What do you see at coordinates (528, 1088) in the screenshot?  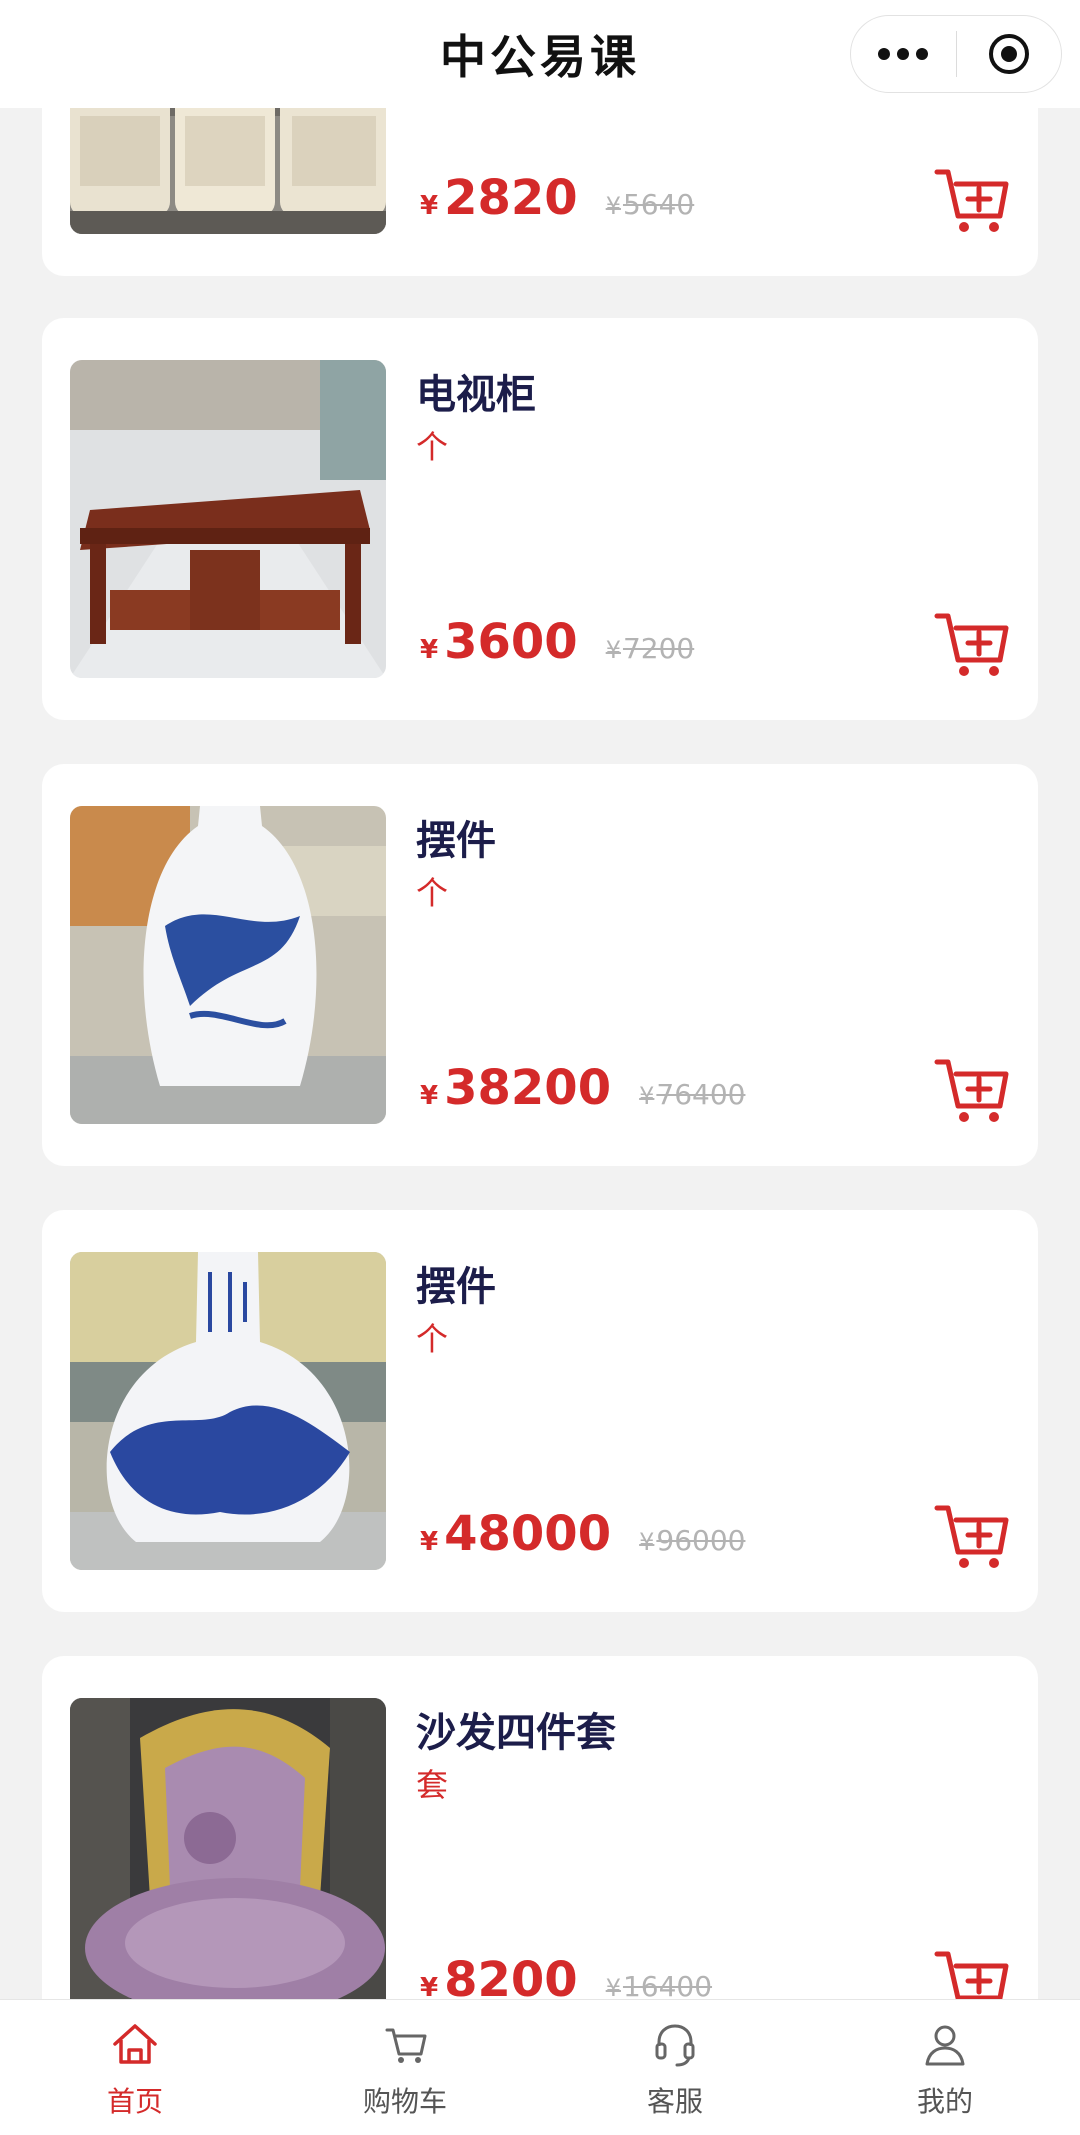 I see `price-value: 38200` at bounding box center [528, 1088].